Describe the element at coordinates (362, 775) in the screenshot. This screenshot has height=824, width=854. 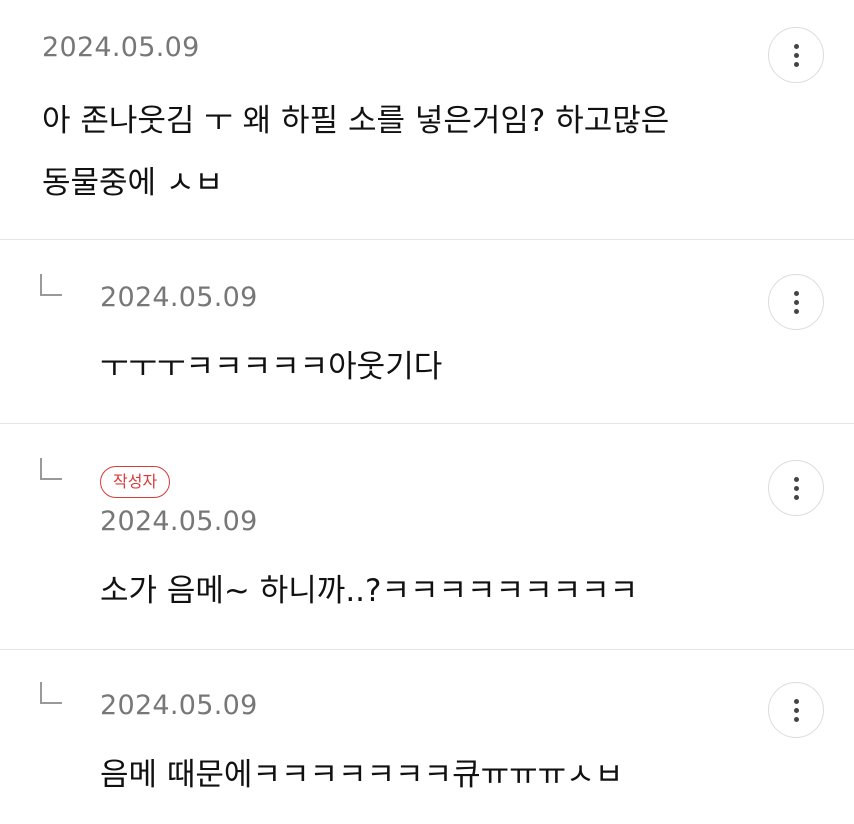
I see `comment-text-line: 음메 때문에ㅋㅋㅋㅋㅋㅋㅋ큐ㅠㅠㅠㅅㅂ` at that location.